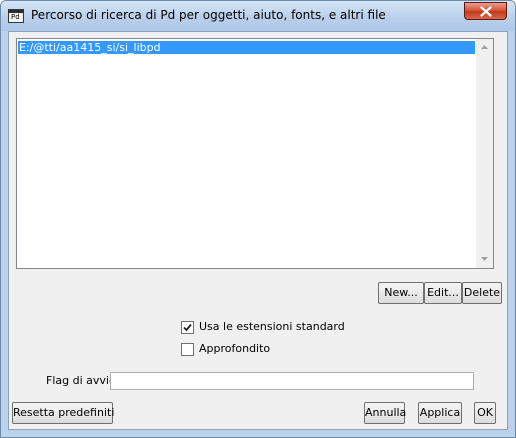  Describe the element at coordinates (187, 349) in the screenshot. I see `verbose-checkbox` at that location.